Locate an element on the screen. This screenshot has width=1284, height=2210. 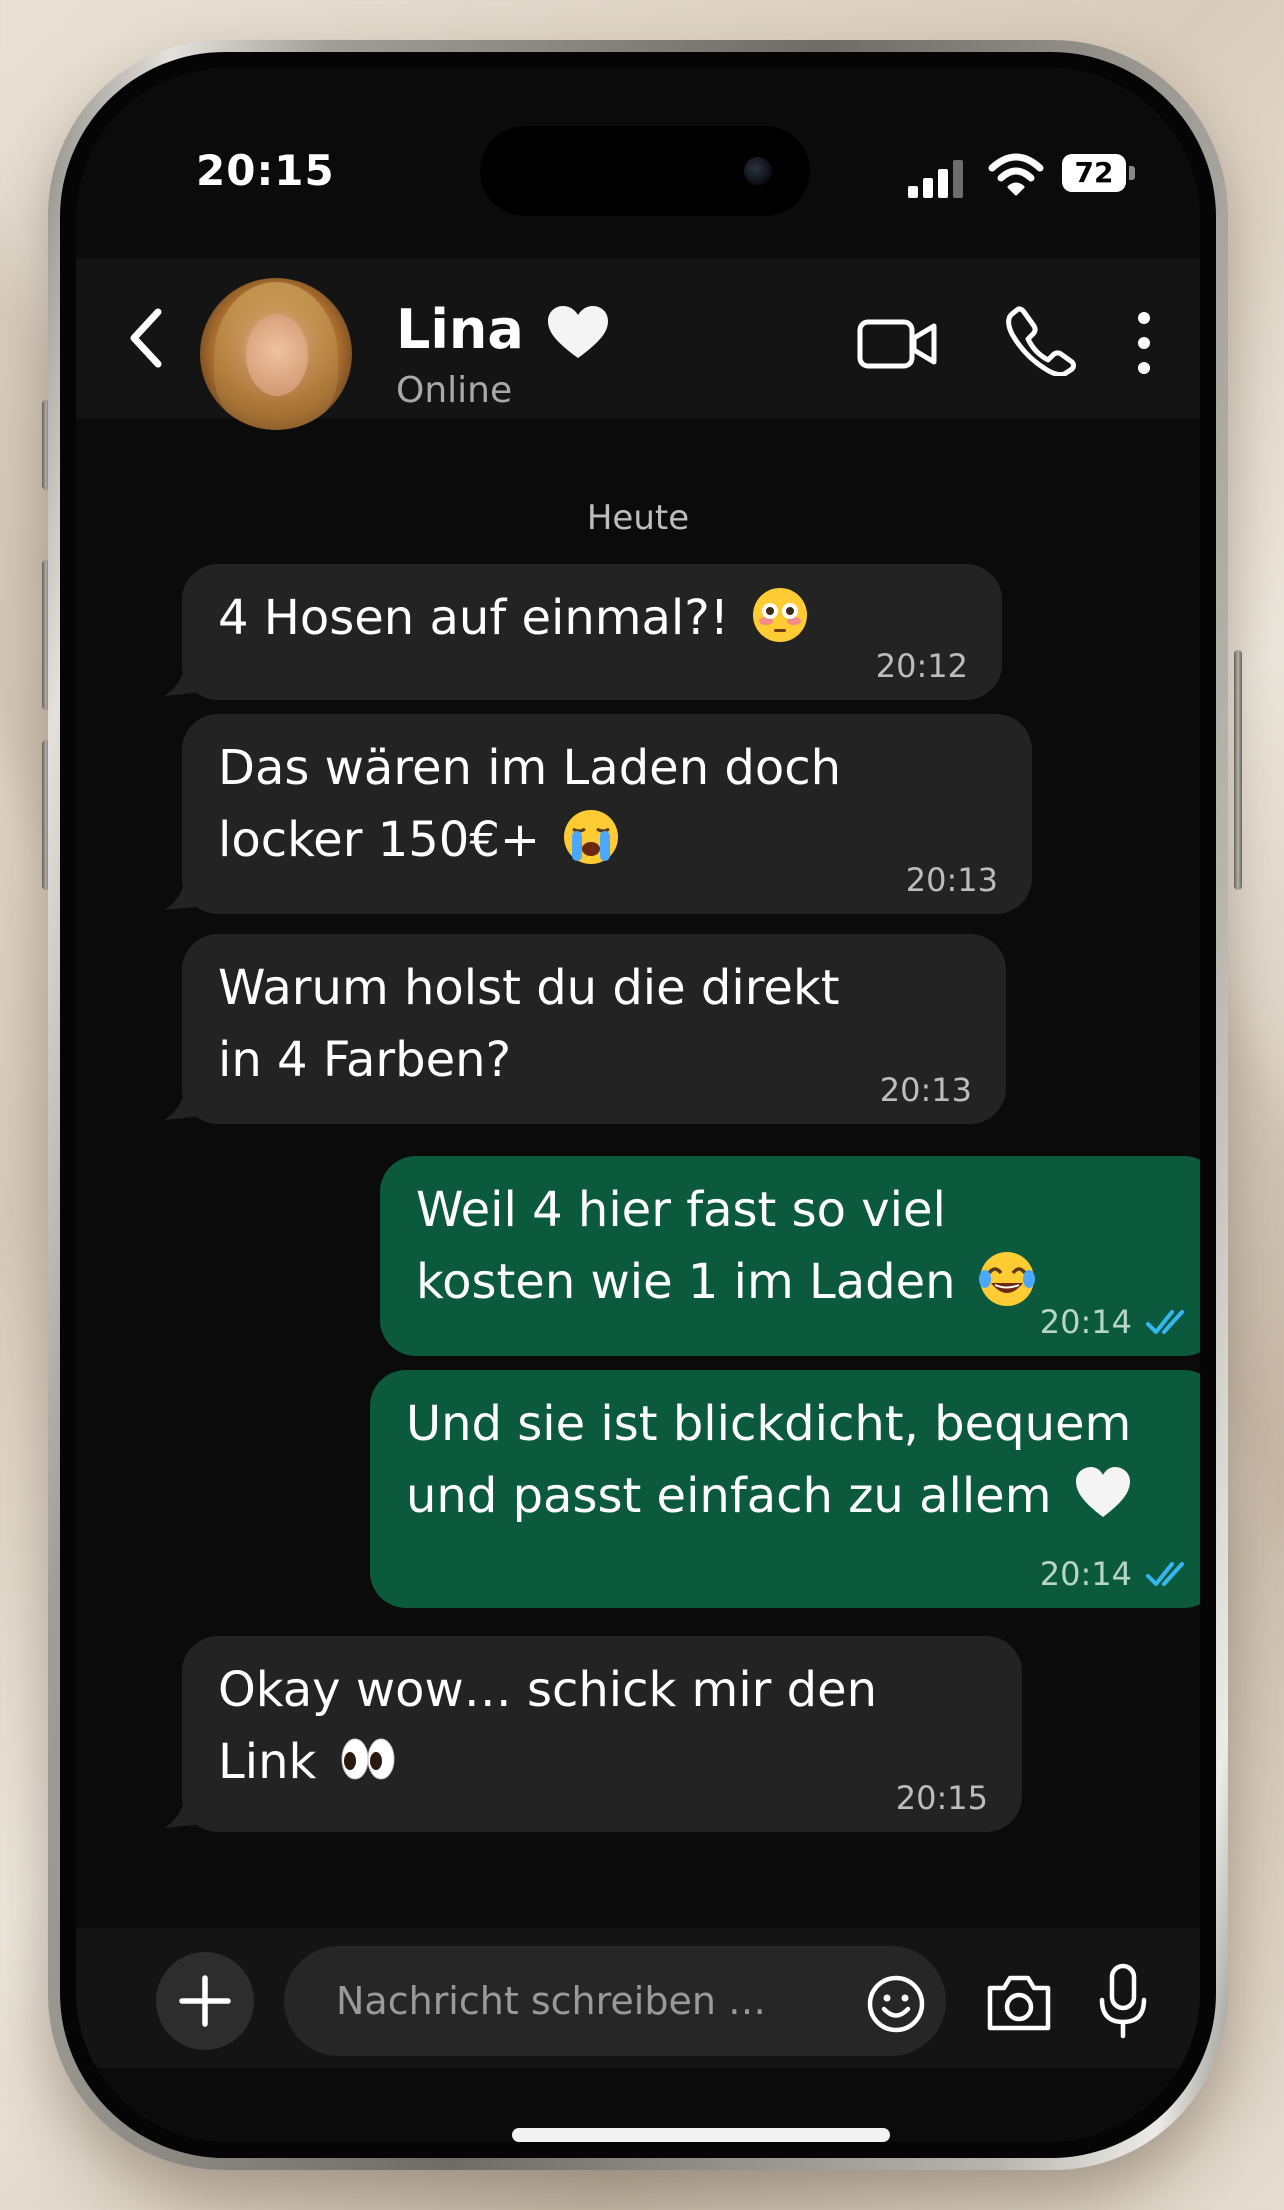
tears-of-joy-emoji is located at coordinates (1006, 1279).